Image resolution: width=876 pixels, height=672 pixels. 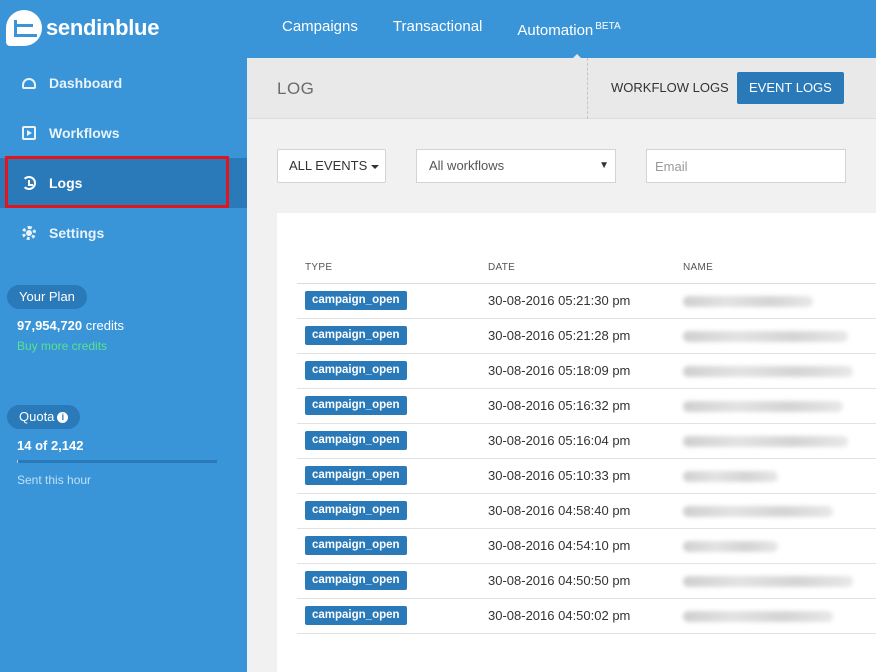 I want to click on sendinblue-logo-icon, so click(x=24, y=28).